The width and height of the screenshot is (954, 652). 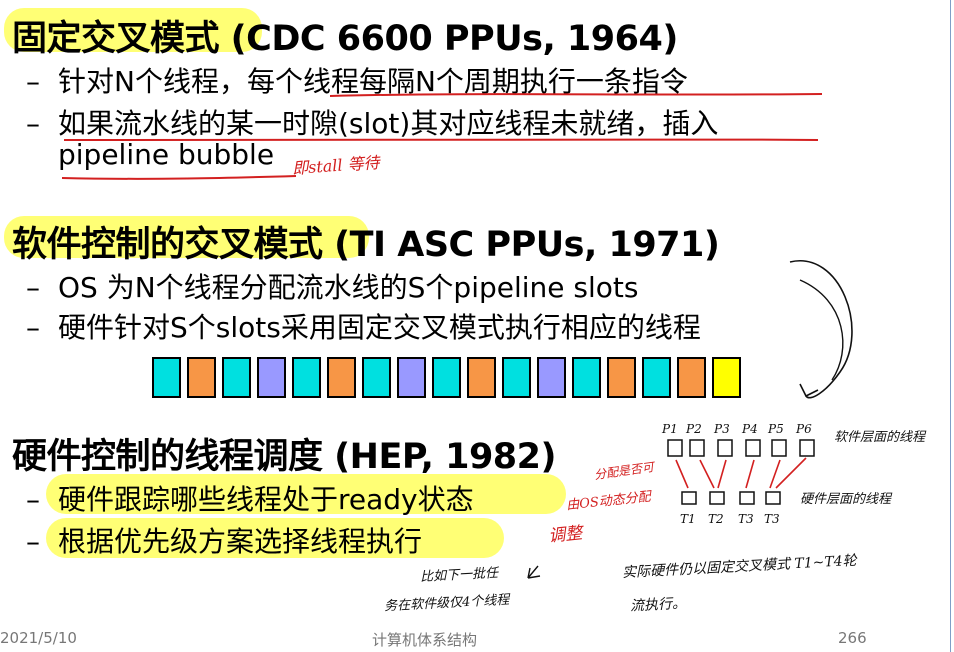 I want to click on t4-box, so click(x=773, y=498).